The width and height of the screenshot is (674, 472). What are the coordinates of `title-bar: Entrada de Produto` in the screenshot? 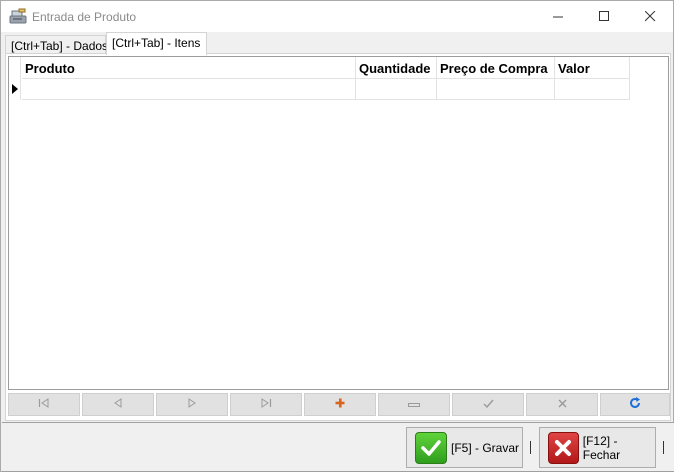 It's located at (337, 16).